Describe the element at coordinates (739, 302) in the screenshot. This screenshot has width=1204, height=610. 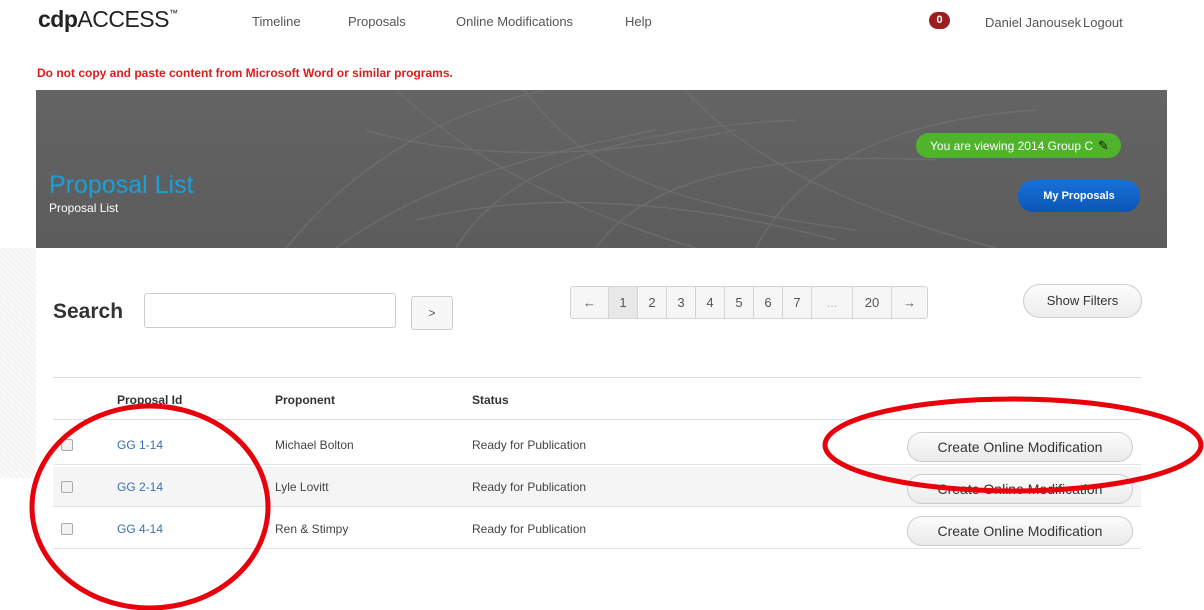
I see `page-5: 5` at that location.